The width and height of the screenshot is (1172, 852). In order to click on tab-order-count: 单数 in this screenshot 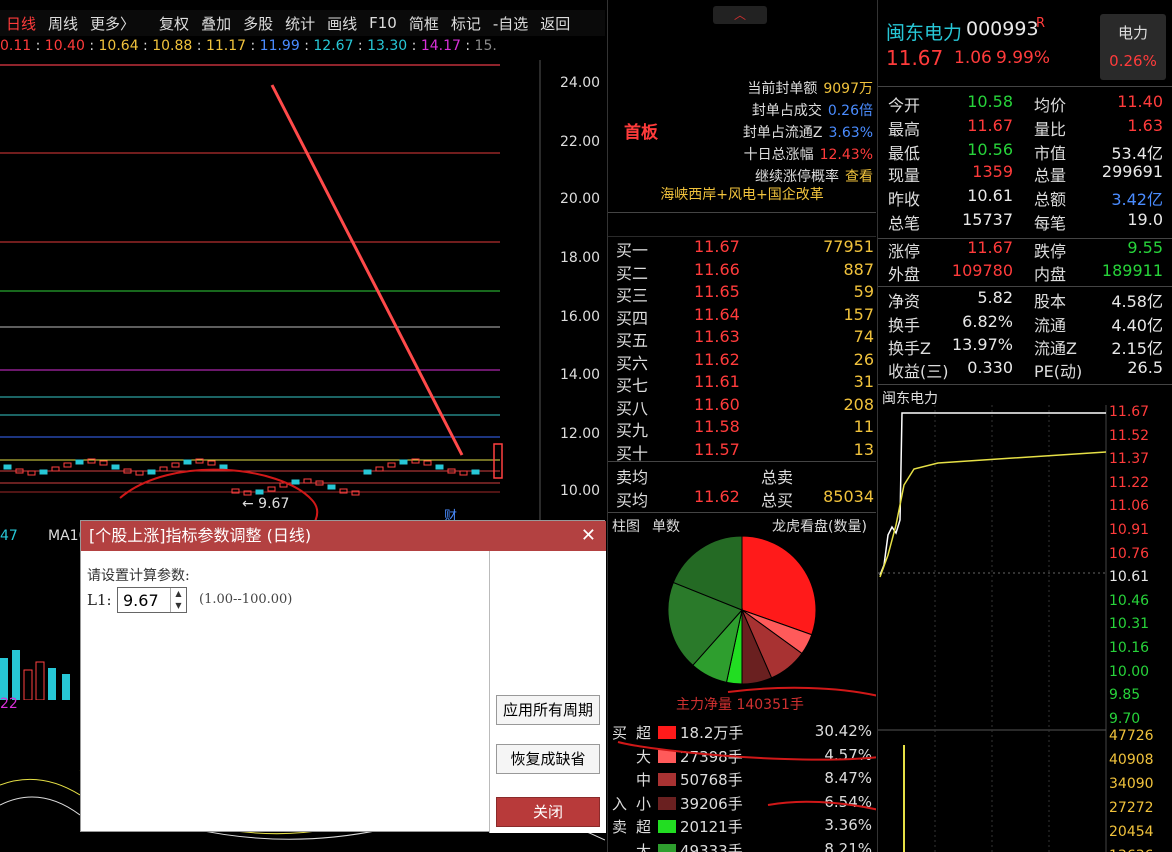, I will do `click(666, 526)`.